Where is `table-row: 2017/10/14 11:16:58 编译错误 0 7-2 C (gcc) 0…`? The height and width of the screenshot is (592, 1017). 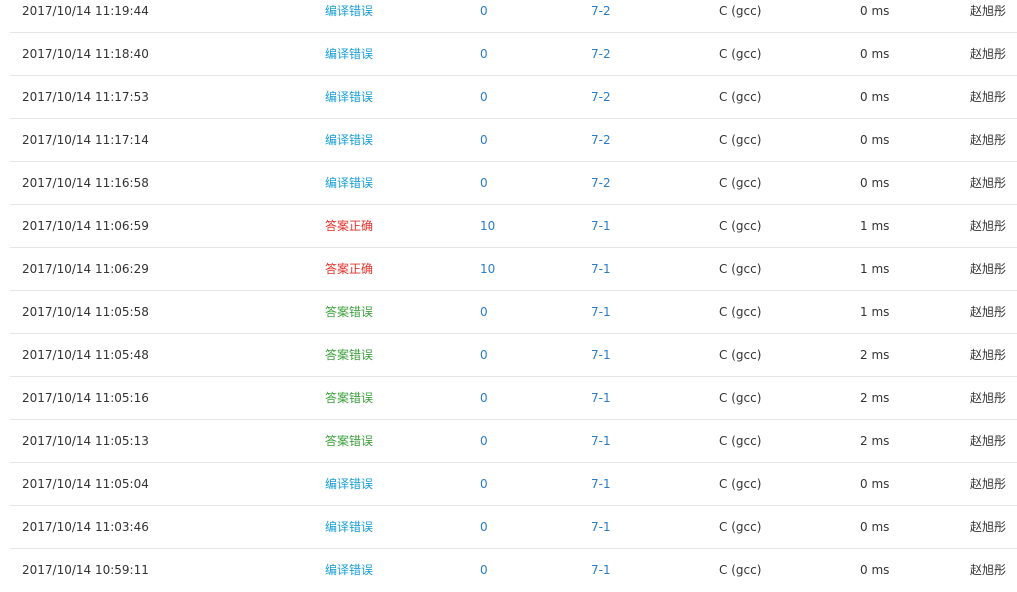
table-row: 2017/10/14 11:16:58 编译错误 0 7-2 C (gcc) 0… is located at coordinates (513, 183).